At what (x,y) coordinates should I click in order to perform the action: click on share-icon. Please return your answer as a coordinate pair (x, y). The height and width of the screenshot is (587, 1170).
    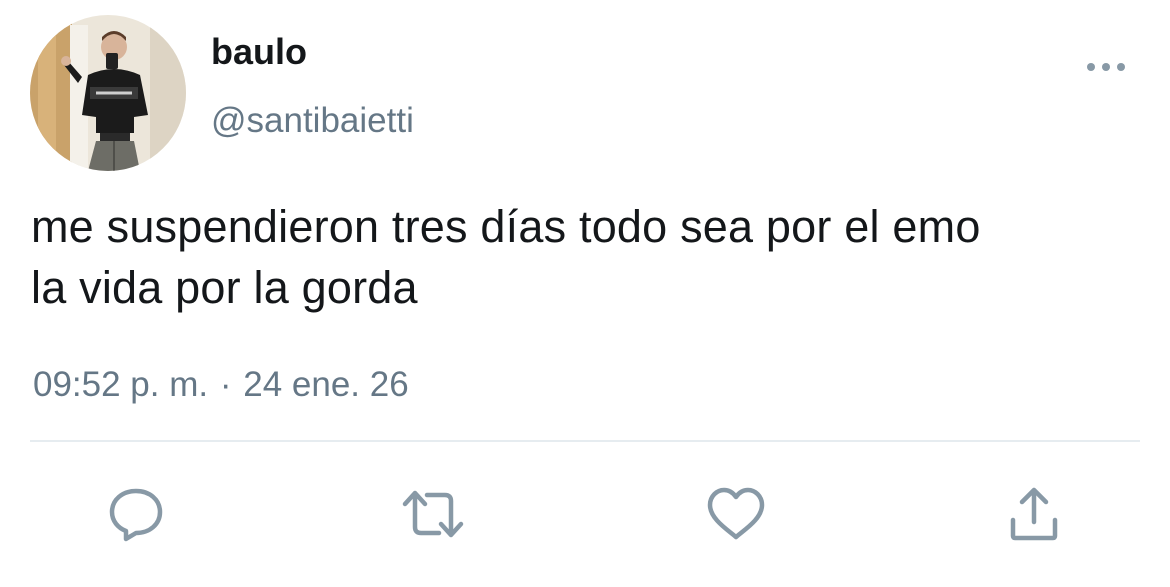
    Looking at the image, I should click on (1034, 514).